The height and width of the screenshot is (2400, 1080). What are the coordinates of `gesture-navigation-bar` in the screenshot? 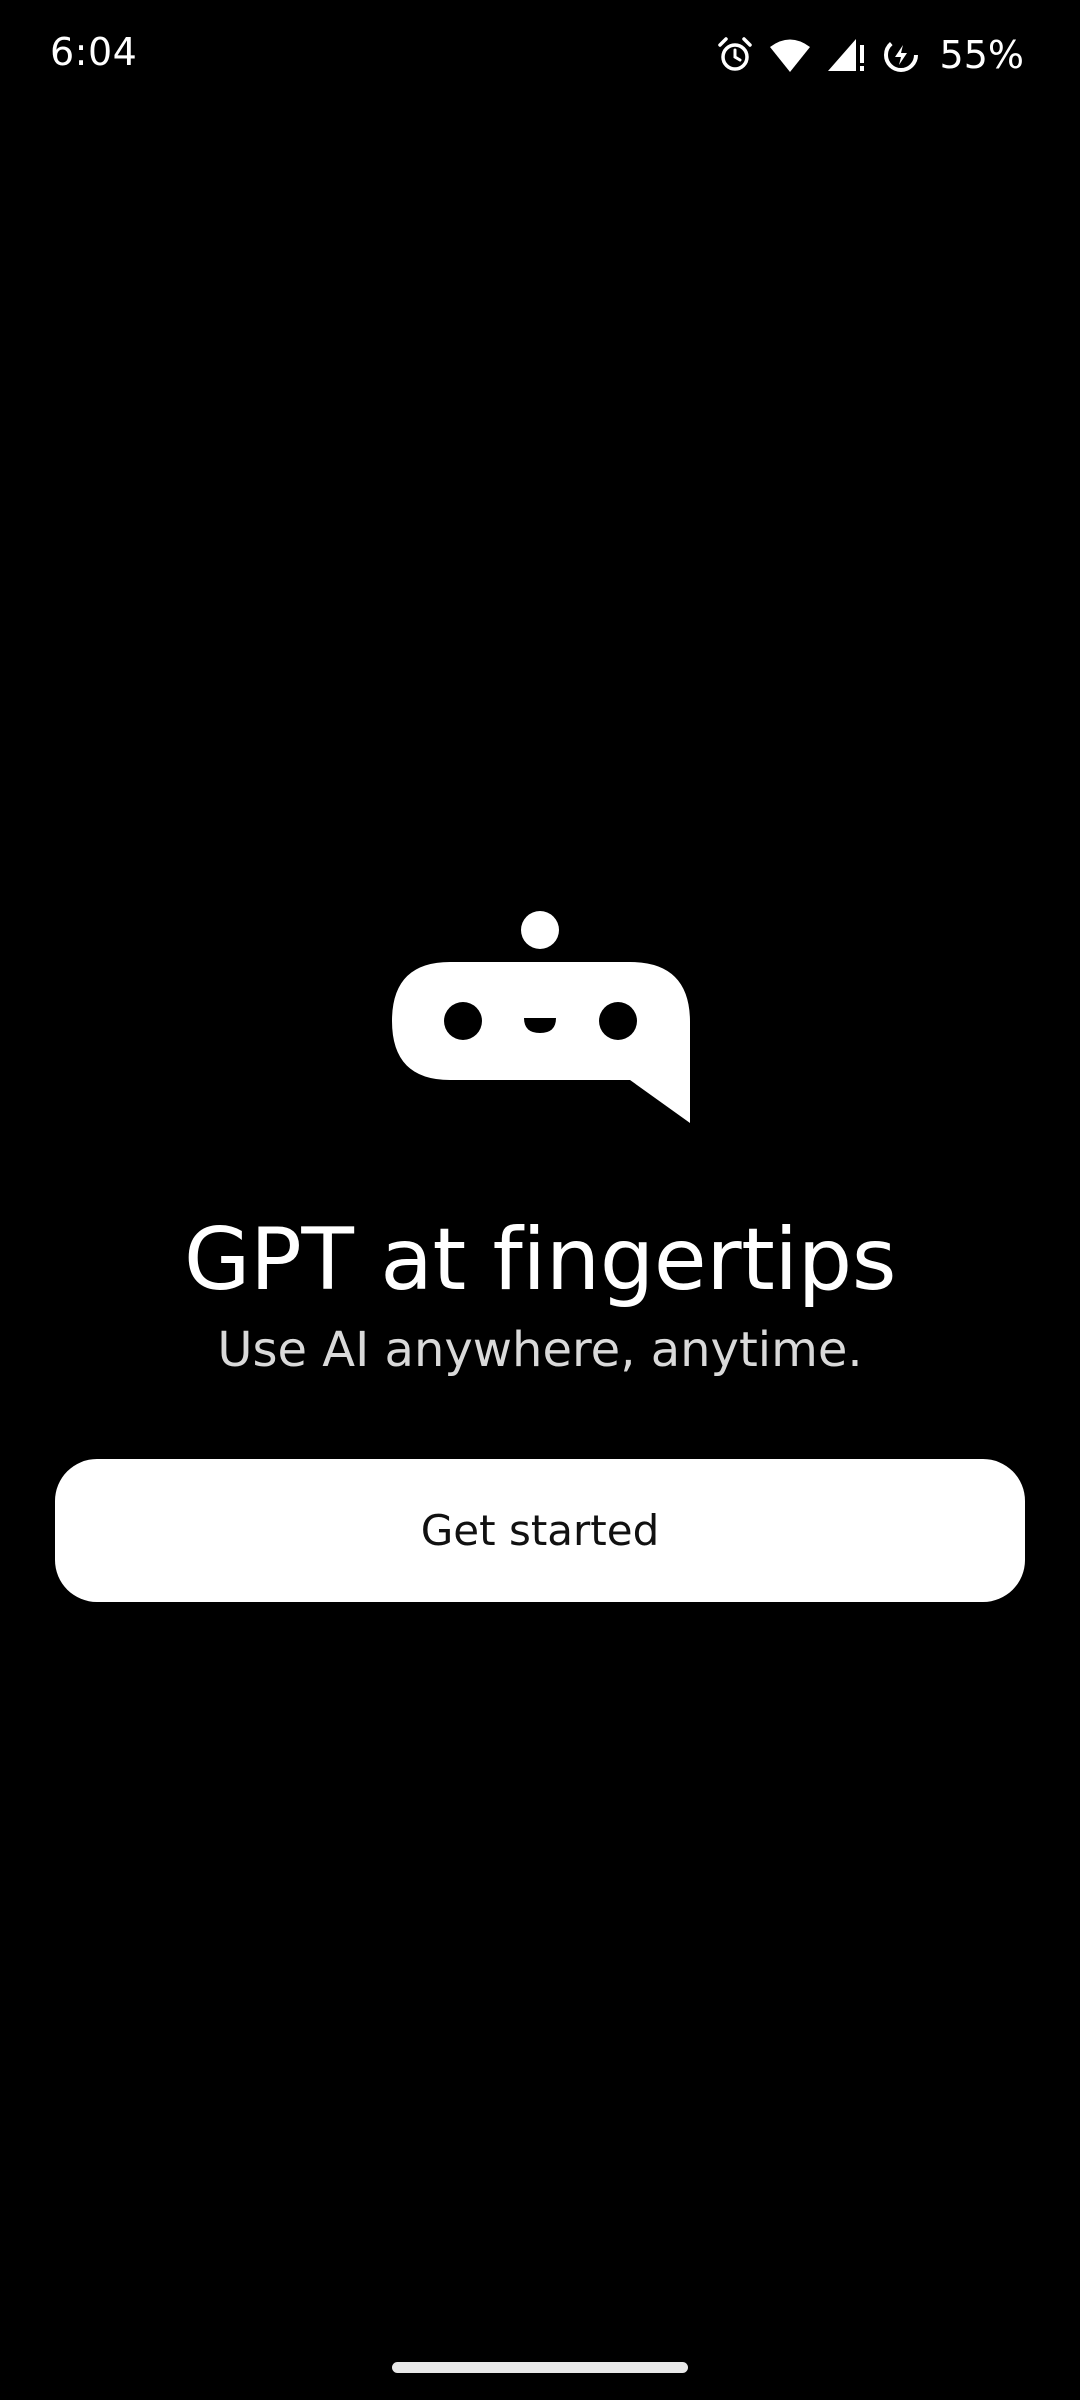 It's located at (540, 2367).